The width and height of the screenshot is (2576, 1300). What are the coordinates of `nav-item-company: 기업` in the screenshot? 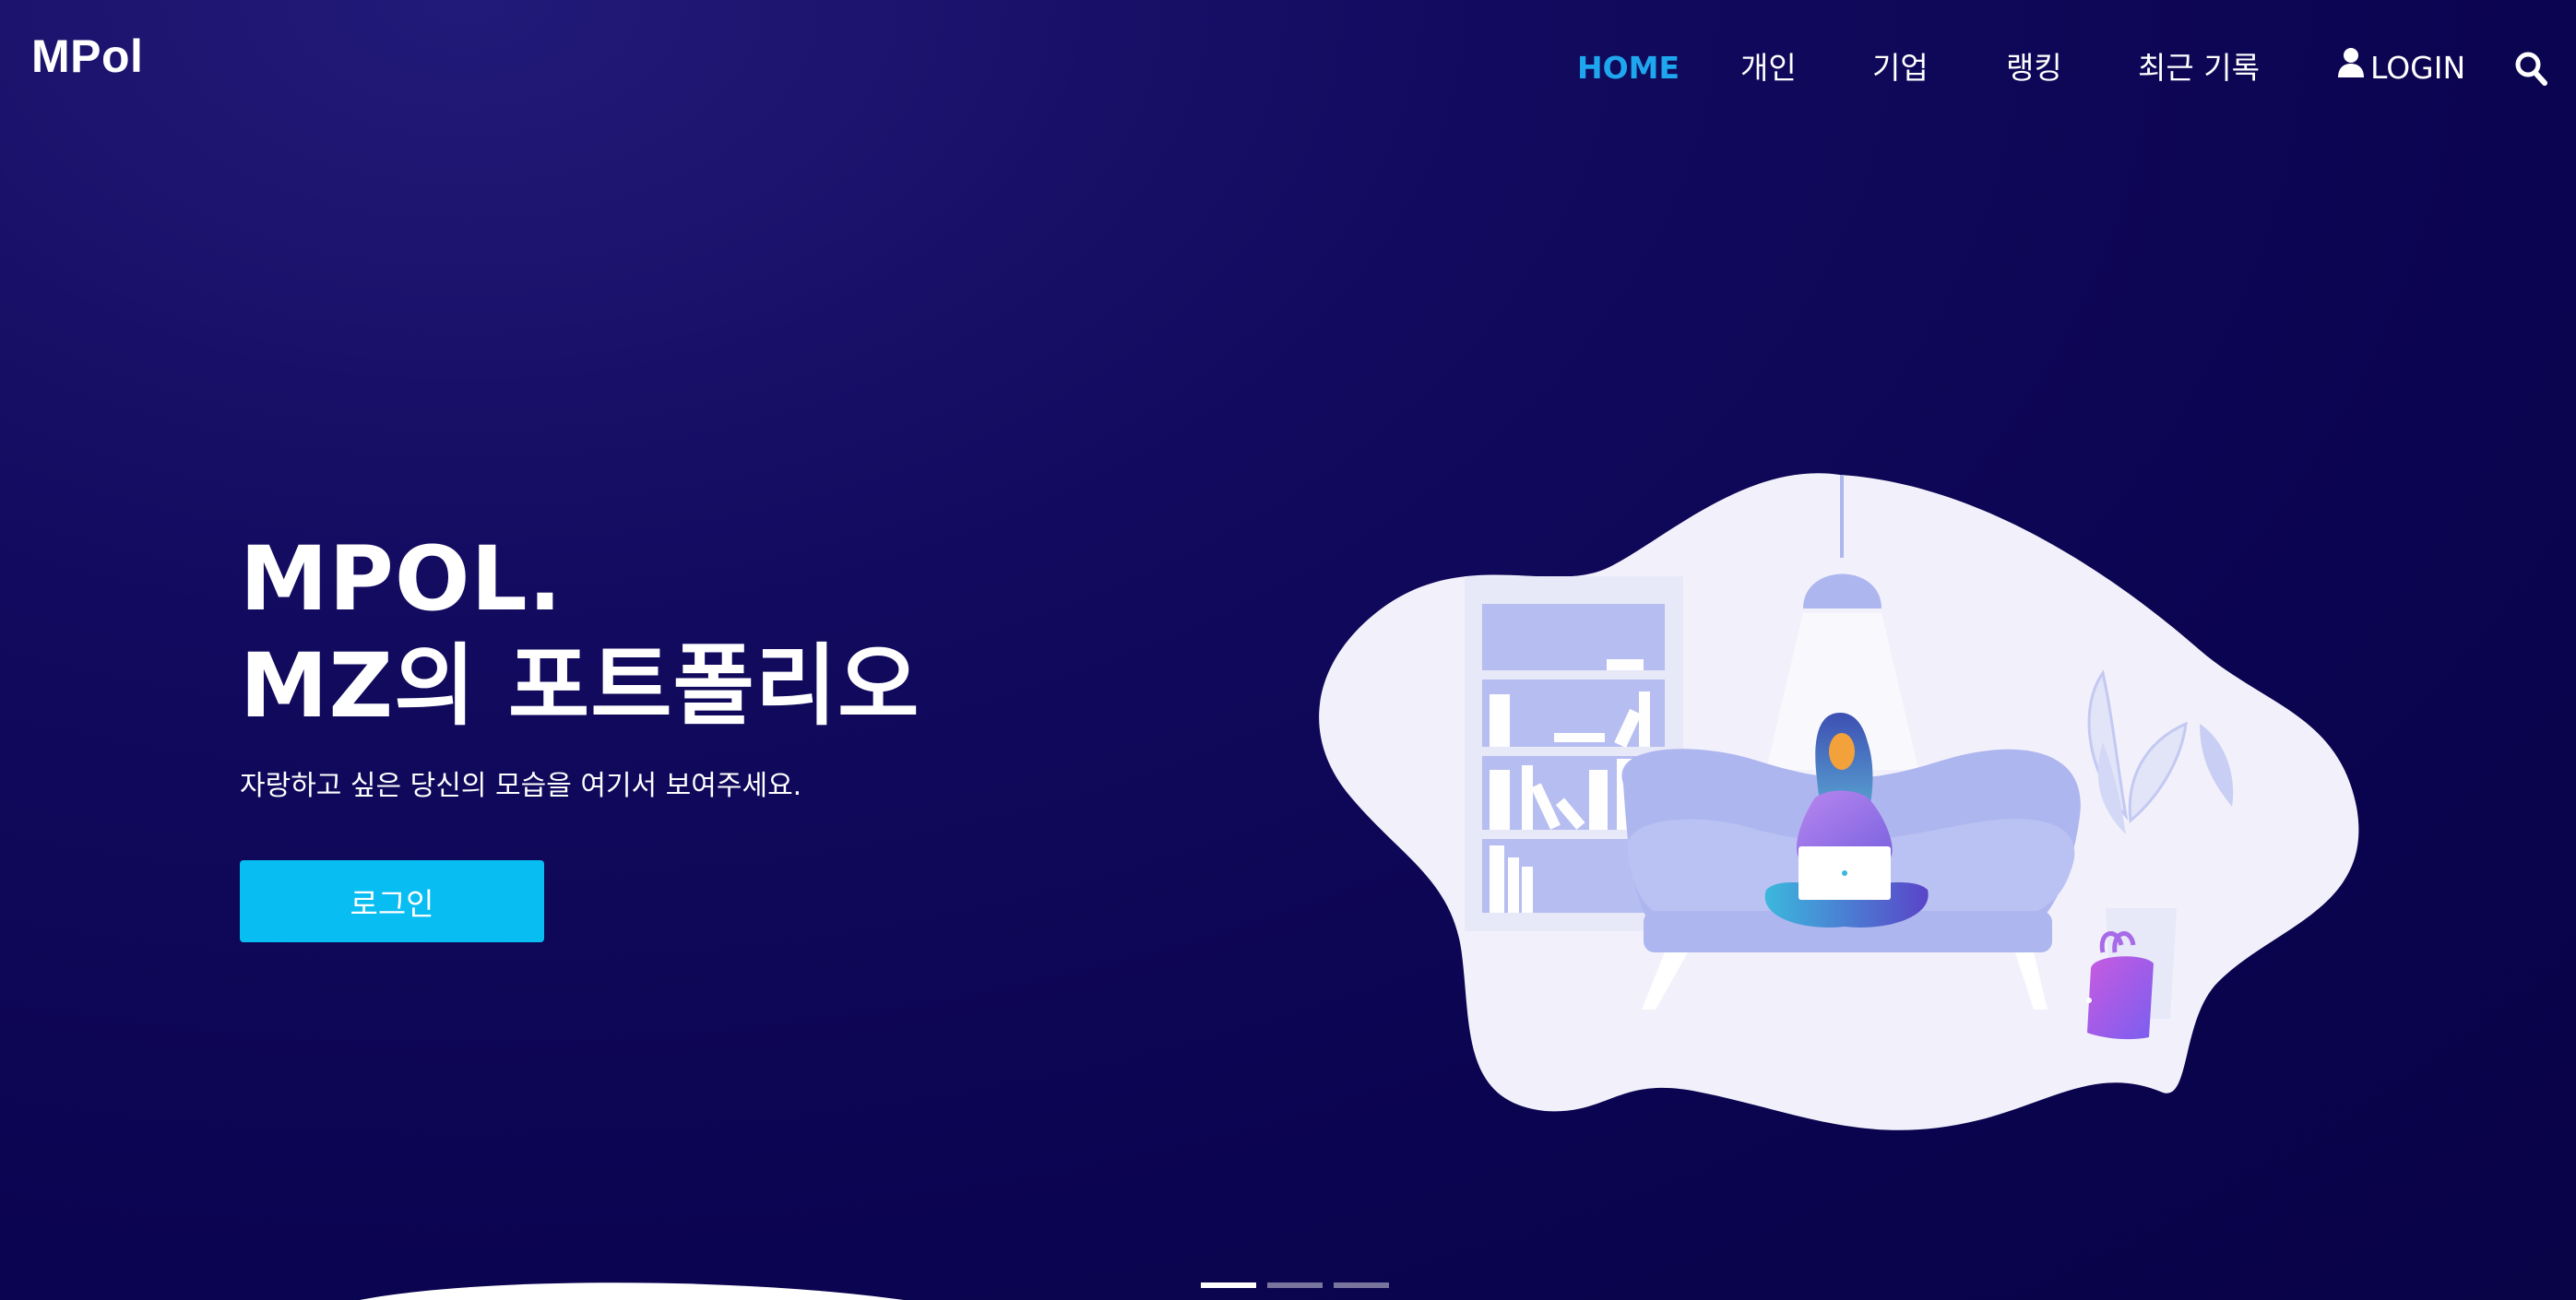 It's located at (1900, 68).